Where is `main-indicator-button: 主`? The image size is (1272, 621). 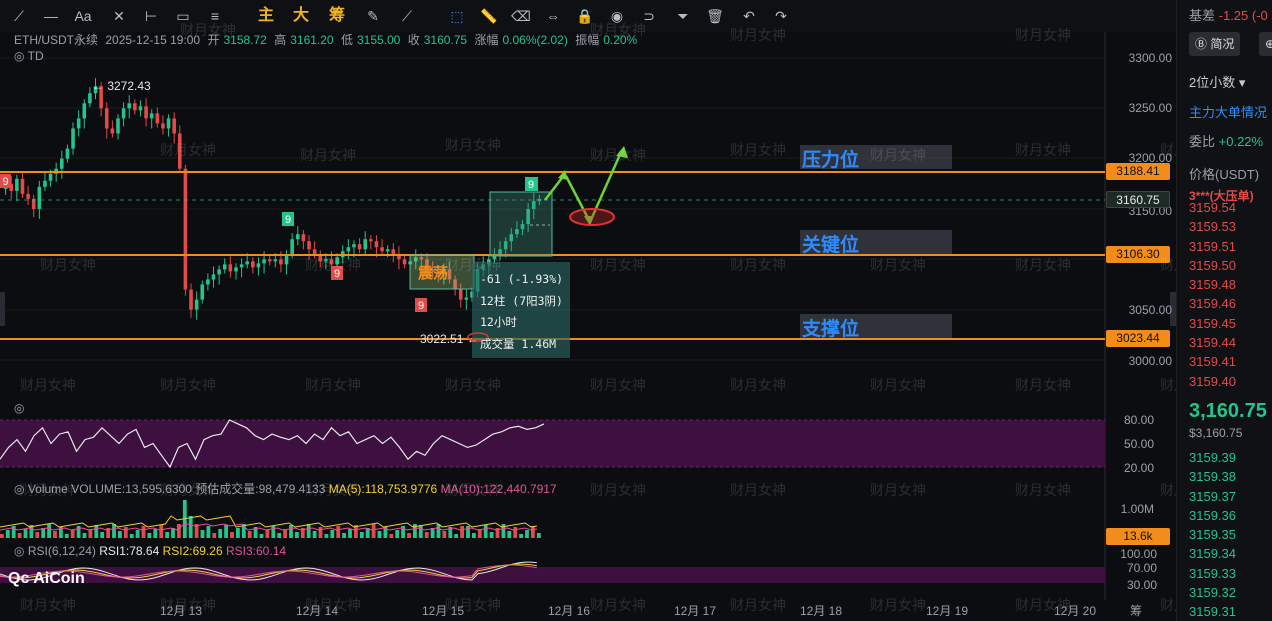 main-indicator-button: 主 is located at coordinates (266, 16).